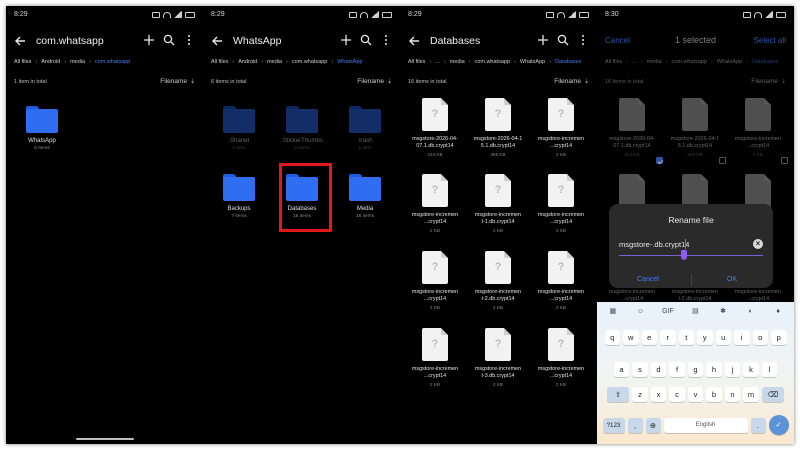 The image size is (800, 450). I want to click on globe-icon: ⊕, so click(653, 425).